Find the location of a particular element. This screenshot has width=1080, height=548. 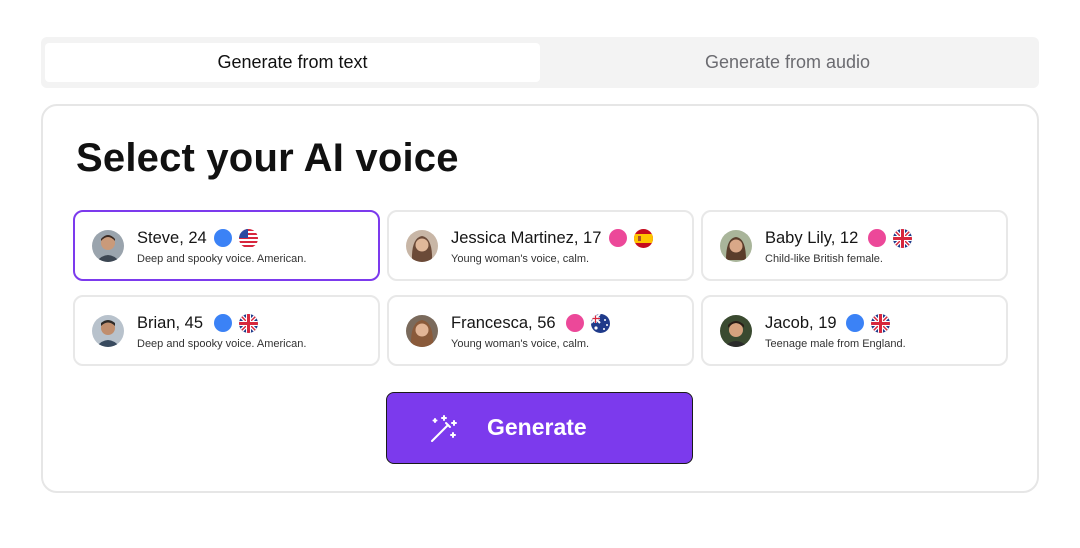

generate-button: Generate is located at coordinates (539, 428).